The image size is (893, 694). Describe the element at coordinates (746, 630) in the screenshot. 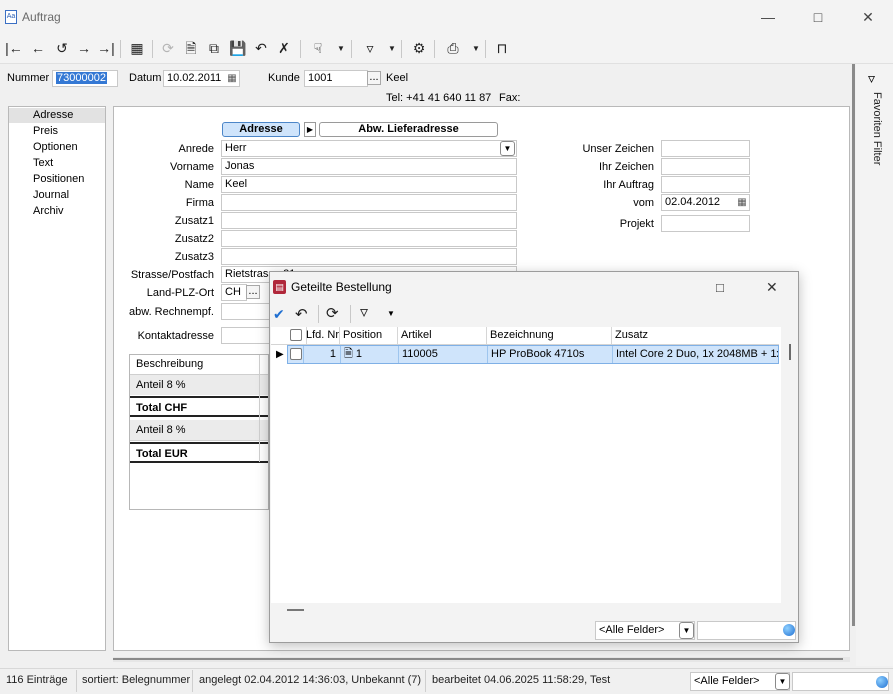

I see `dialog-search-input` at that location.